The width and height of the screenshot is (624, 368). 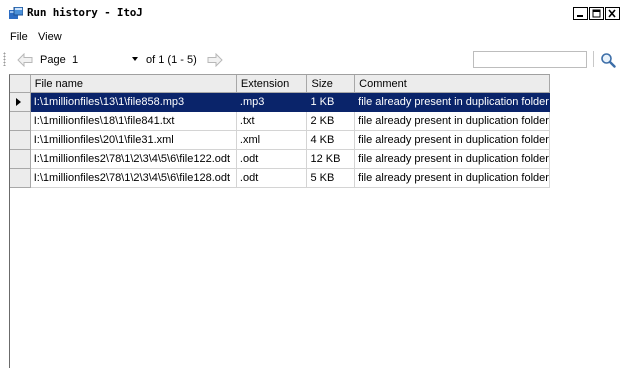 I want to click on cell-size: 5 KB, so click(x=331, y=178).